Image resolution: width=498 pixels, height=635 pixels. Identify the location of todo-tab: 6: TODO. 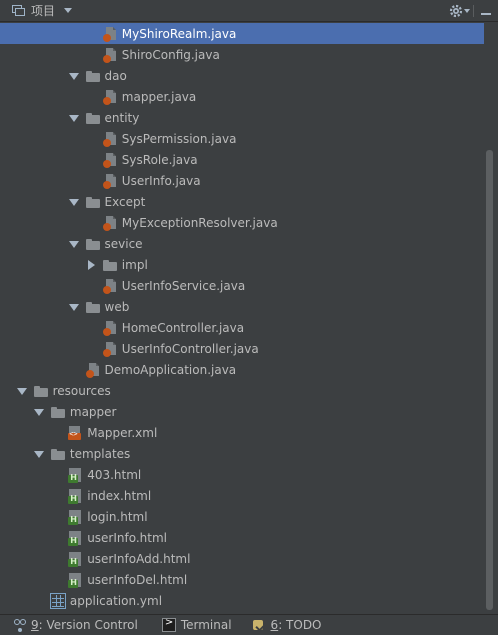
(287, 625).